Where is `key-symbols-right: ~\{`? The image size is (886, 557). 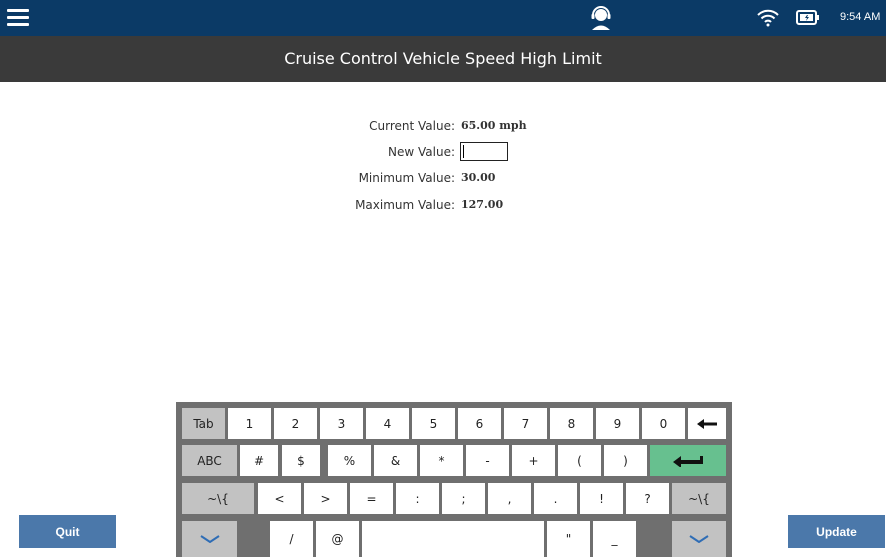
key-symbols-right: ~\{ is located at coordinates (699, 498).